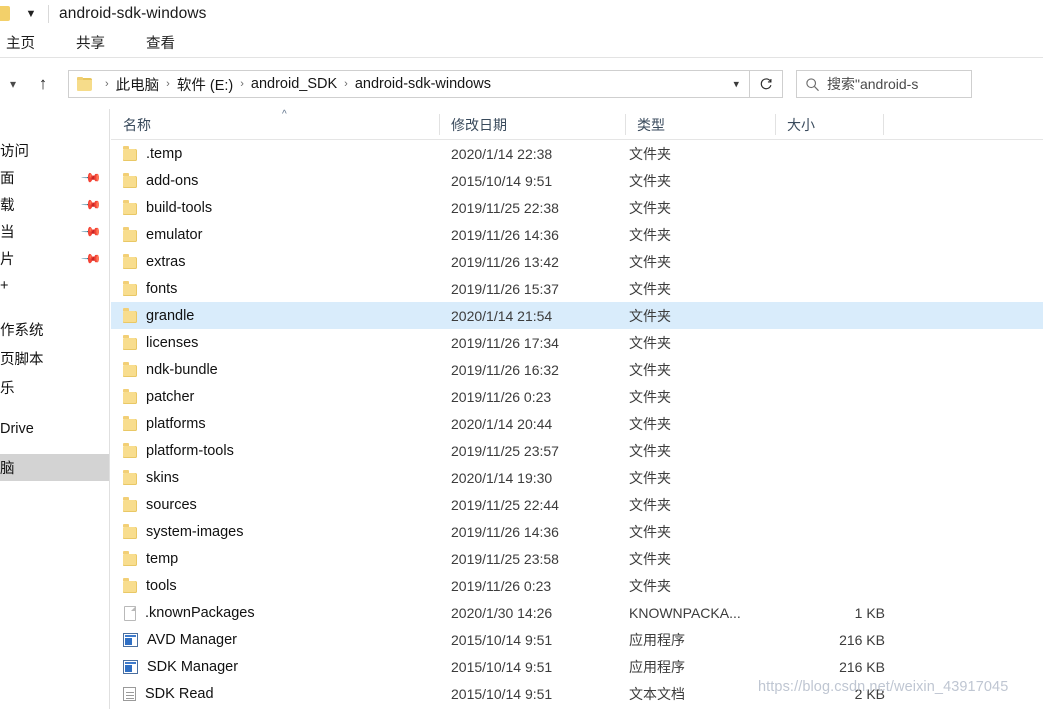  Describe the element at coordinates (577, 531) in the screenshot. I see `table-row: system-images 2019/11/26 14:36 文件夹` at that location.